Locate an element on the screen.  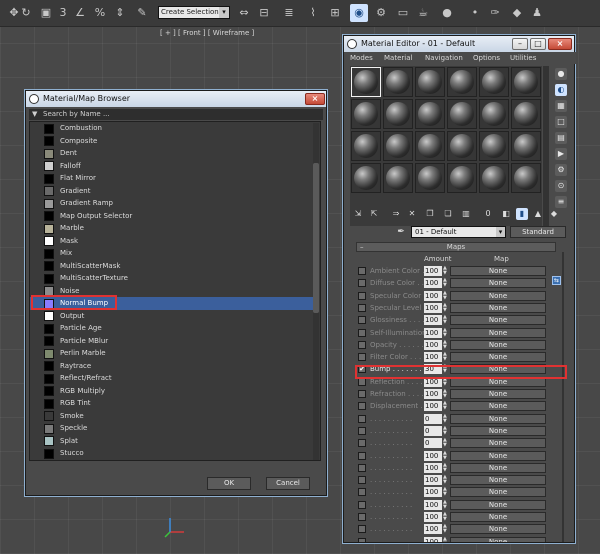
editor-titlebar: Material Editor - 01 - Default – □ × is located at coordinates (459, 44).